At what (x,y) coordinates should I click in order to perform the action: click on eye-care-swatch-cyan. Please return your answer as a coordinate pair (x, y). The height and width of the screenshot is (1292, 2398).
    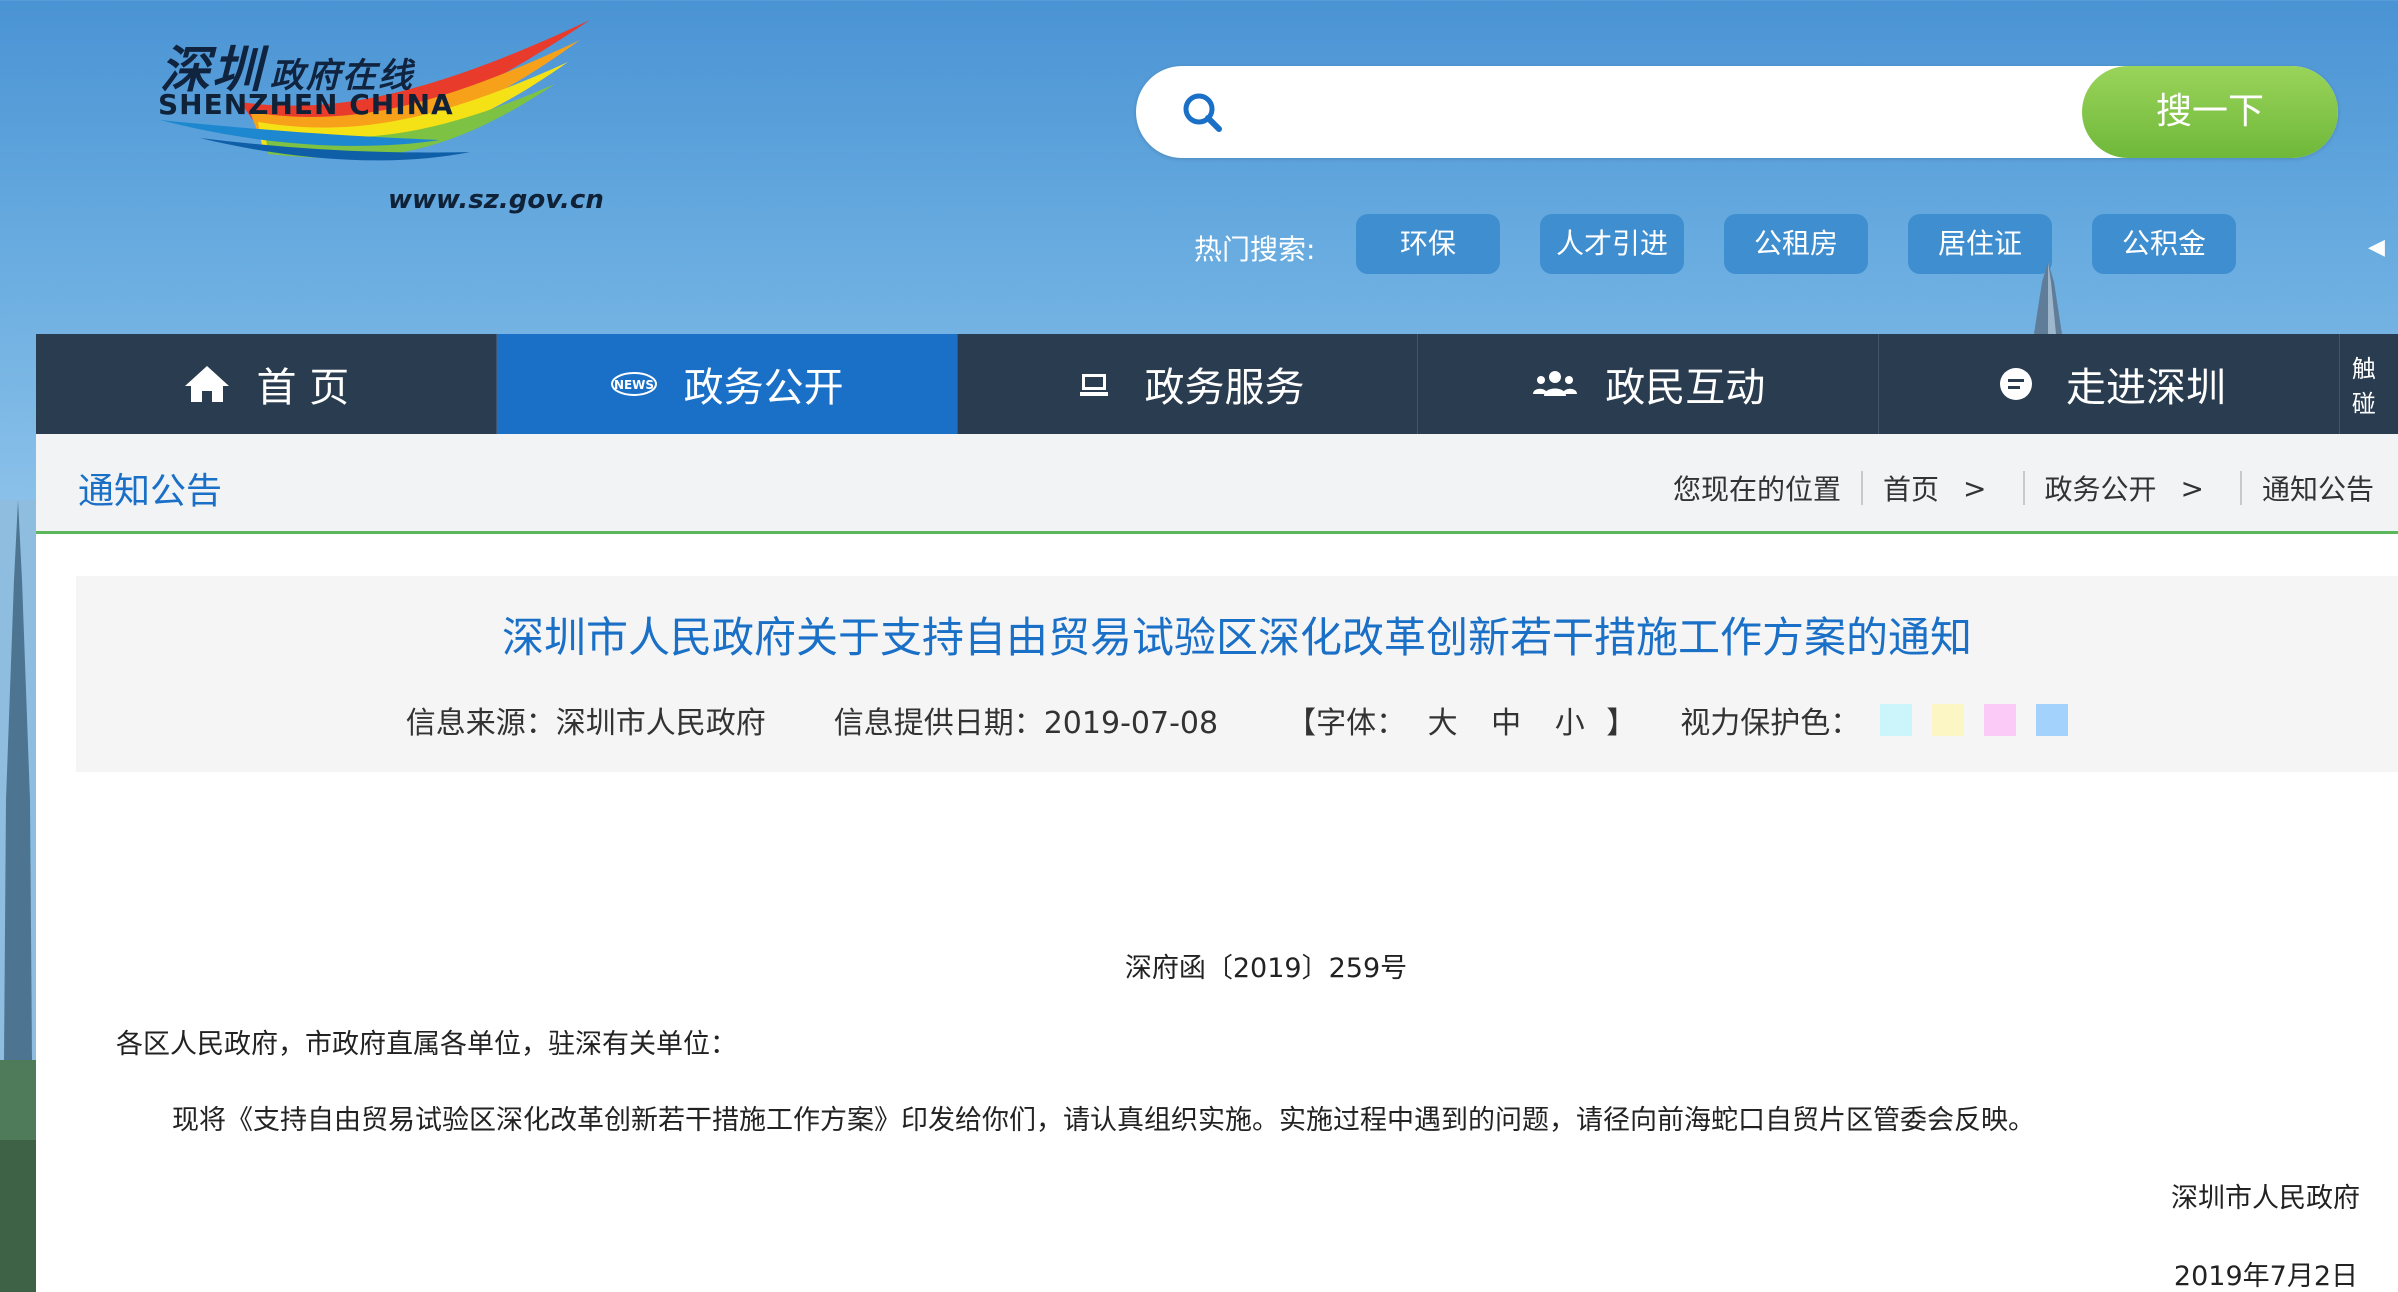
    Looking at the image, I should click on (1896, 720).